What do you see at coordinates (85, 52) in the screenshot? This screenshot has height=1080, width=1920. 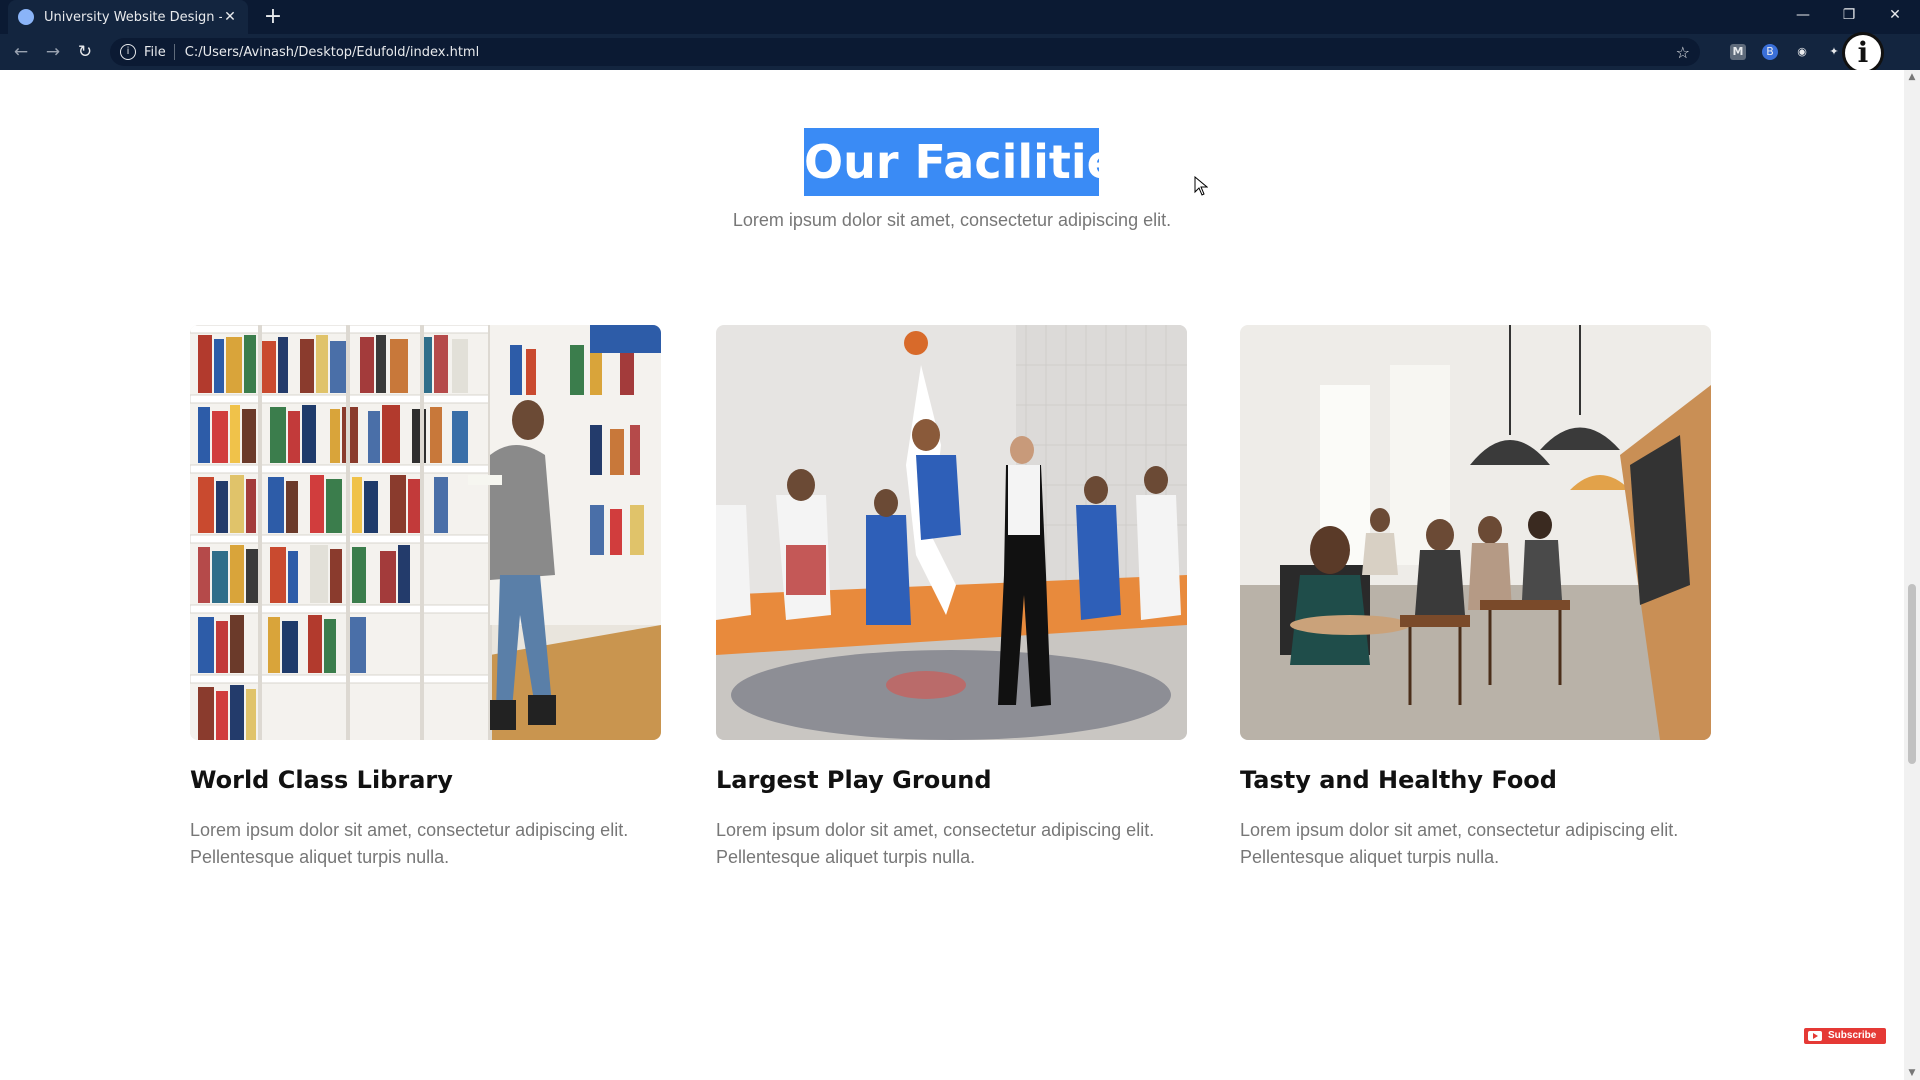 I see `reload-icon: ↻` at bounding box center [85, 52].